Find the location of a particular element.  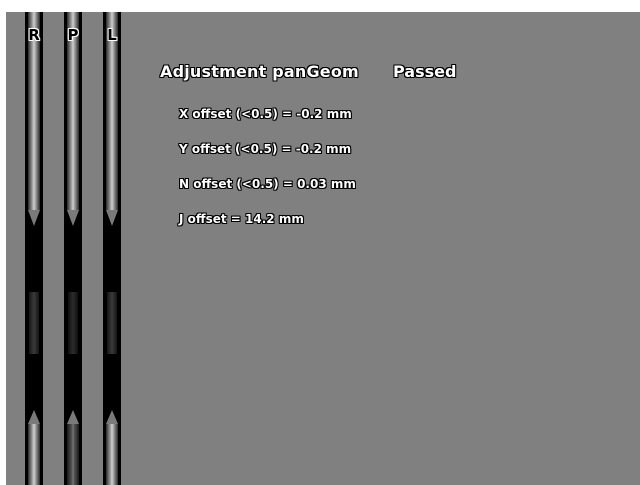

strip-p-lower-rod is located at coordinates (73, 447).